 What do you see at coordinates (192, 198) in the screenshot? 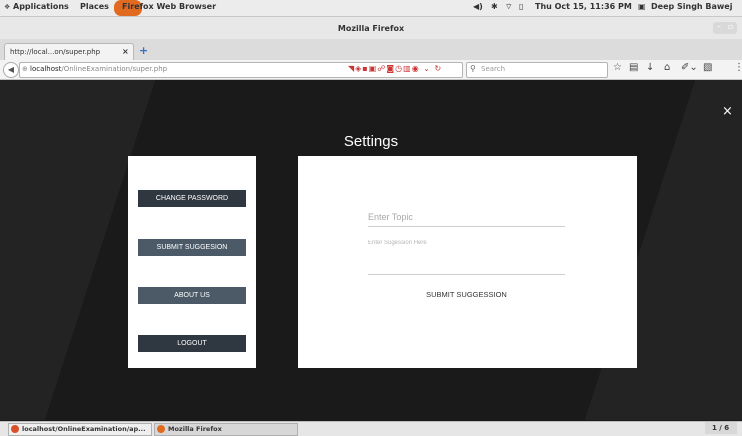
I see `change-password-button: CHANGE PASSWORD` at bounding box center [192, 198].